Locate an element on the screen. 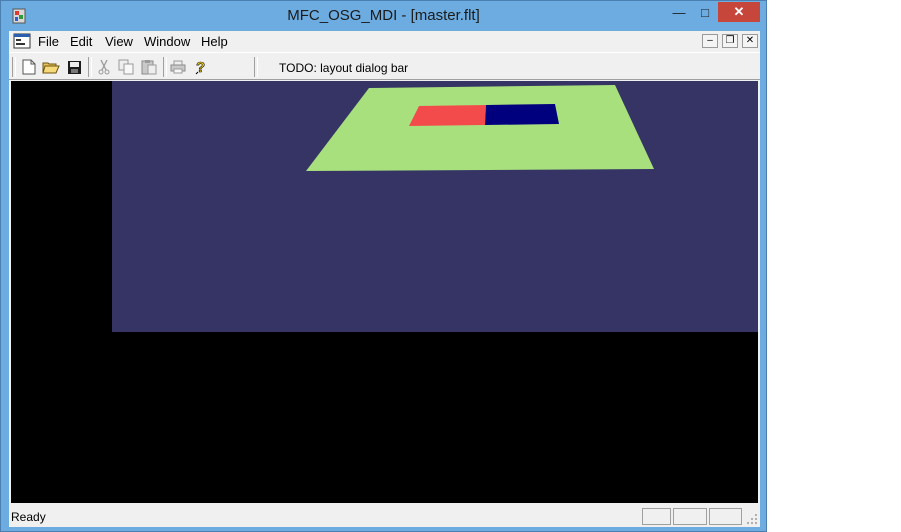  document-icon is located at coordinates (22, 41).